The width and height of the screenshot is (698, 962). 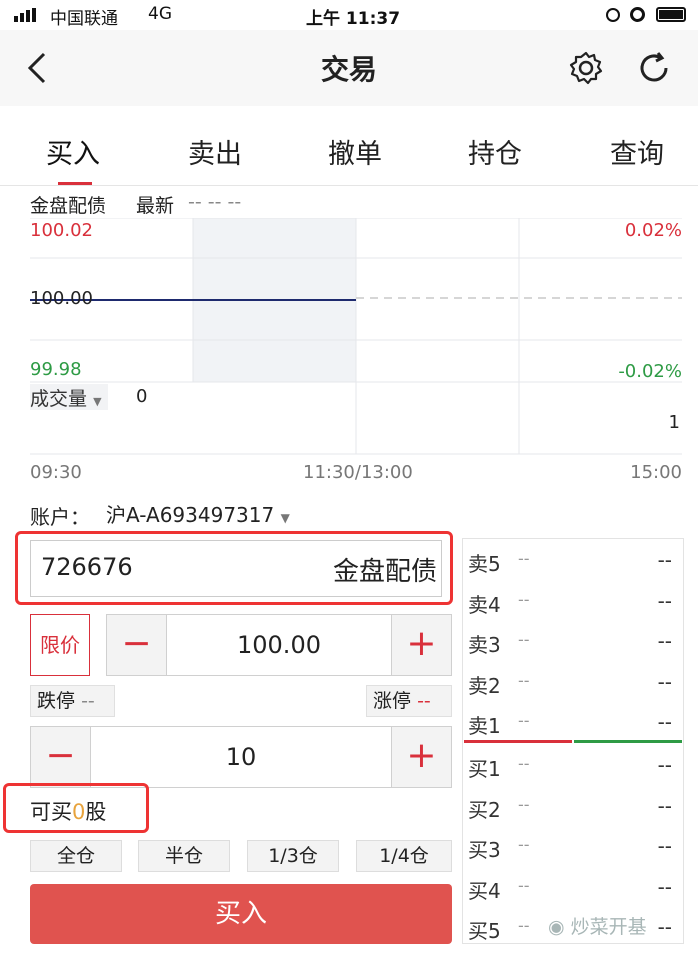 What do you see at coordinates (653, 230) in the screenshot?
I see `pct-top-label: 0.02%` at bounding box center [653, 230].